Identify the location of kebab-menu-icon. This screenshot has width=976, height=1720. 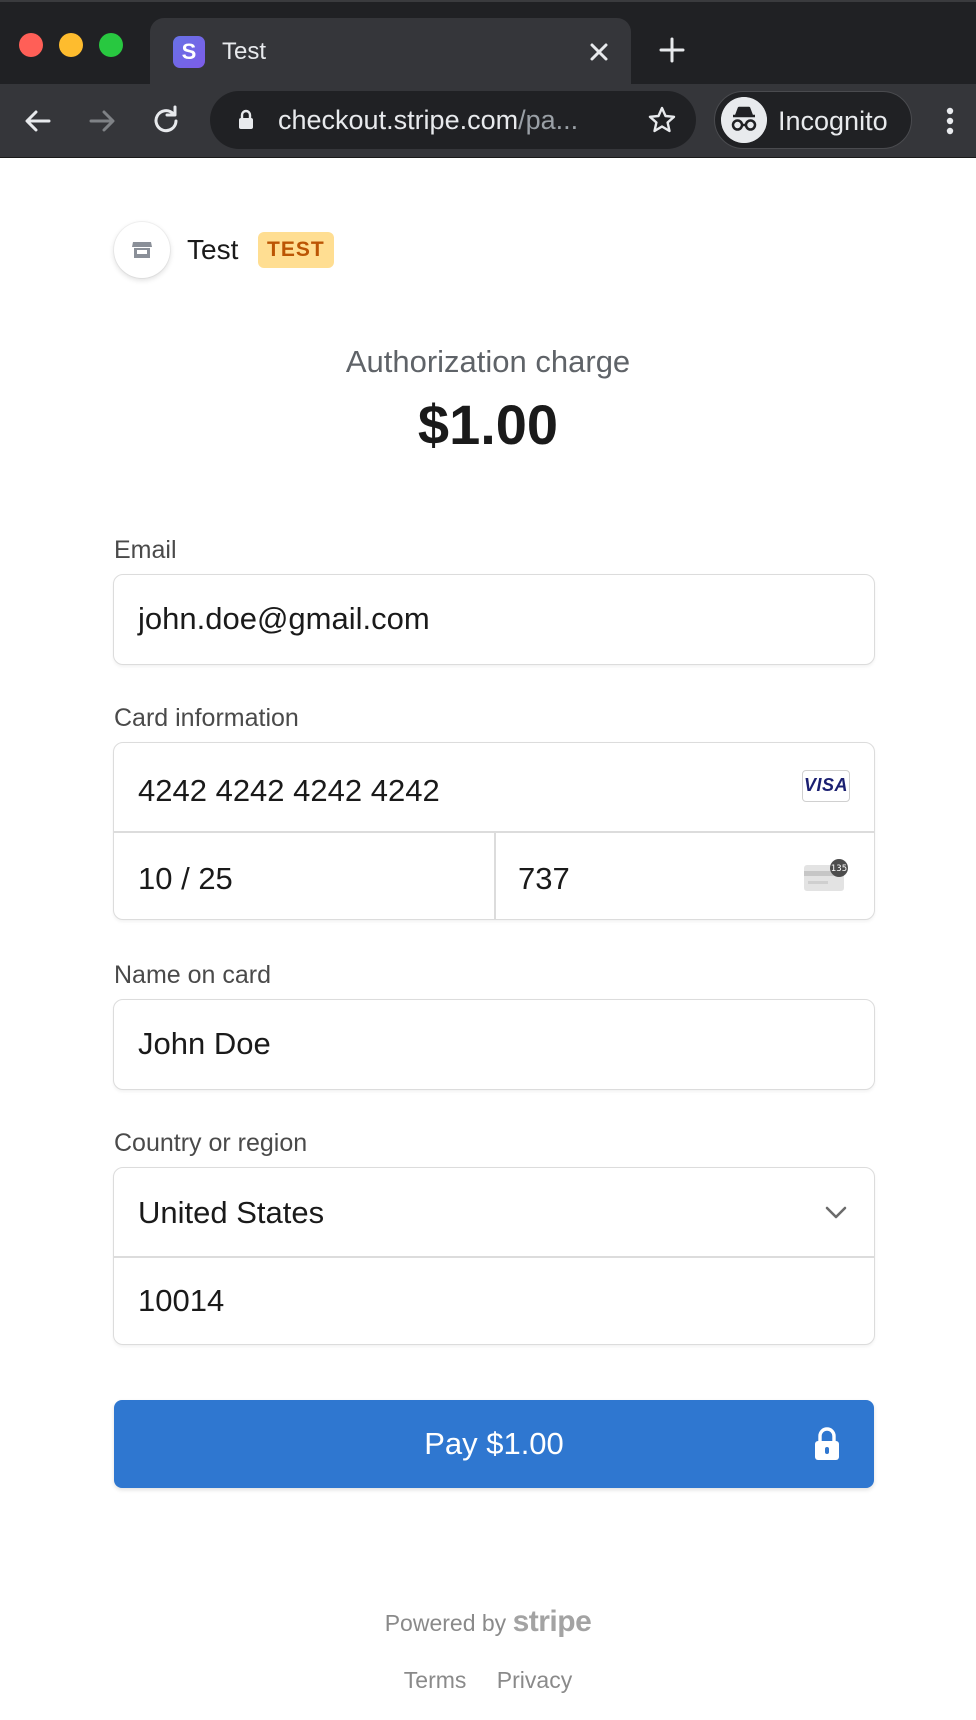
(950, 121).